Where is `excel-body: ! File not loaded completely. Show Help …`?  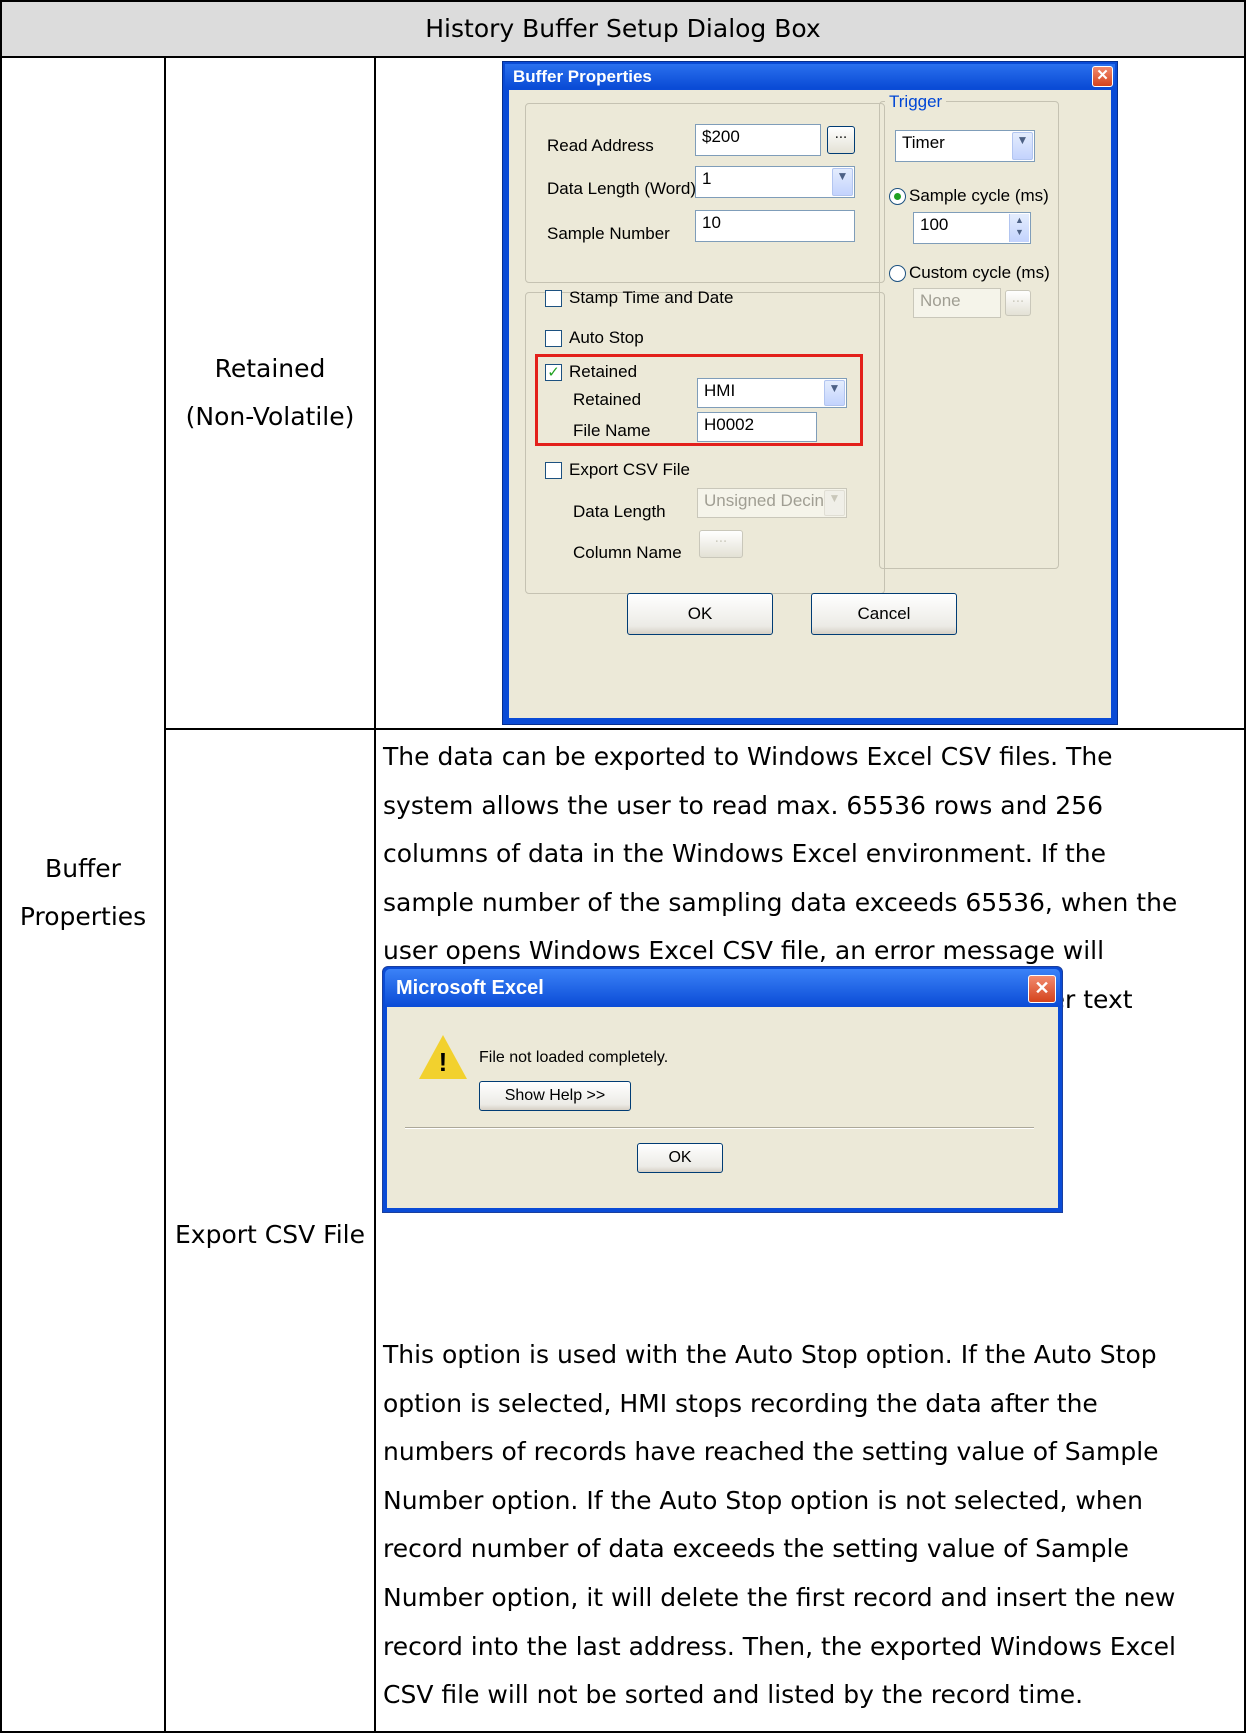
excel-body: ! File not loaded completely. Show Help … is located at coordinates (722, 1107).